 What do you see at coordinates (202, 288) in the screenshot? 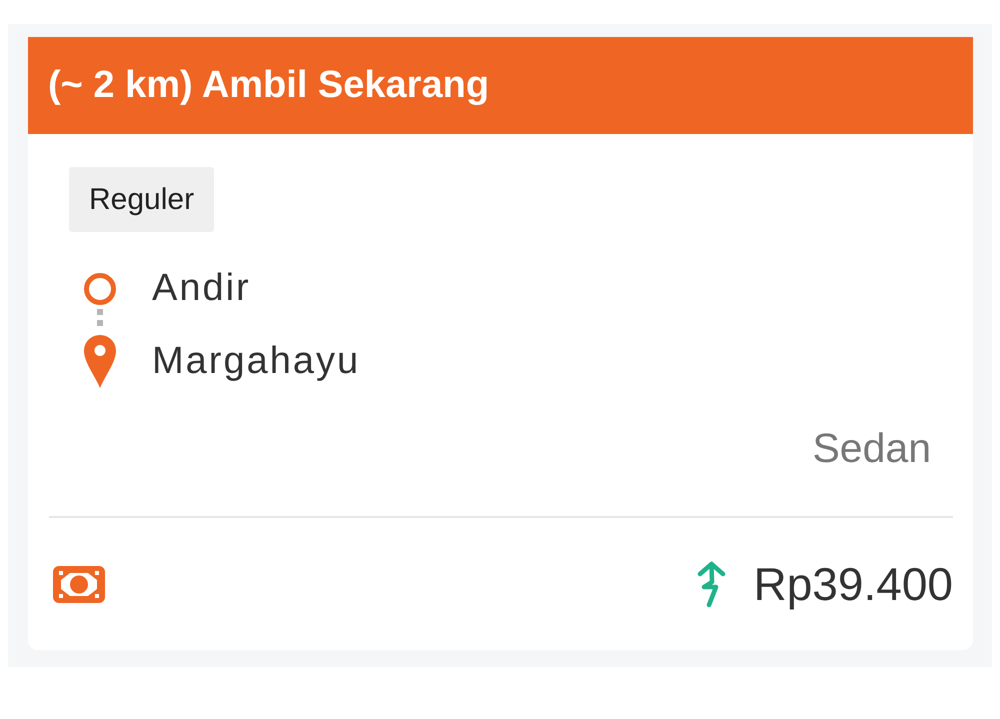
I see `place-name: Andir` at bounding box center [202, 288].